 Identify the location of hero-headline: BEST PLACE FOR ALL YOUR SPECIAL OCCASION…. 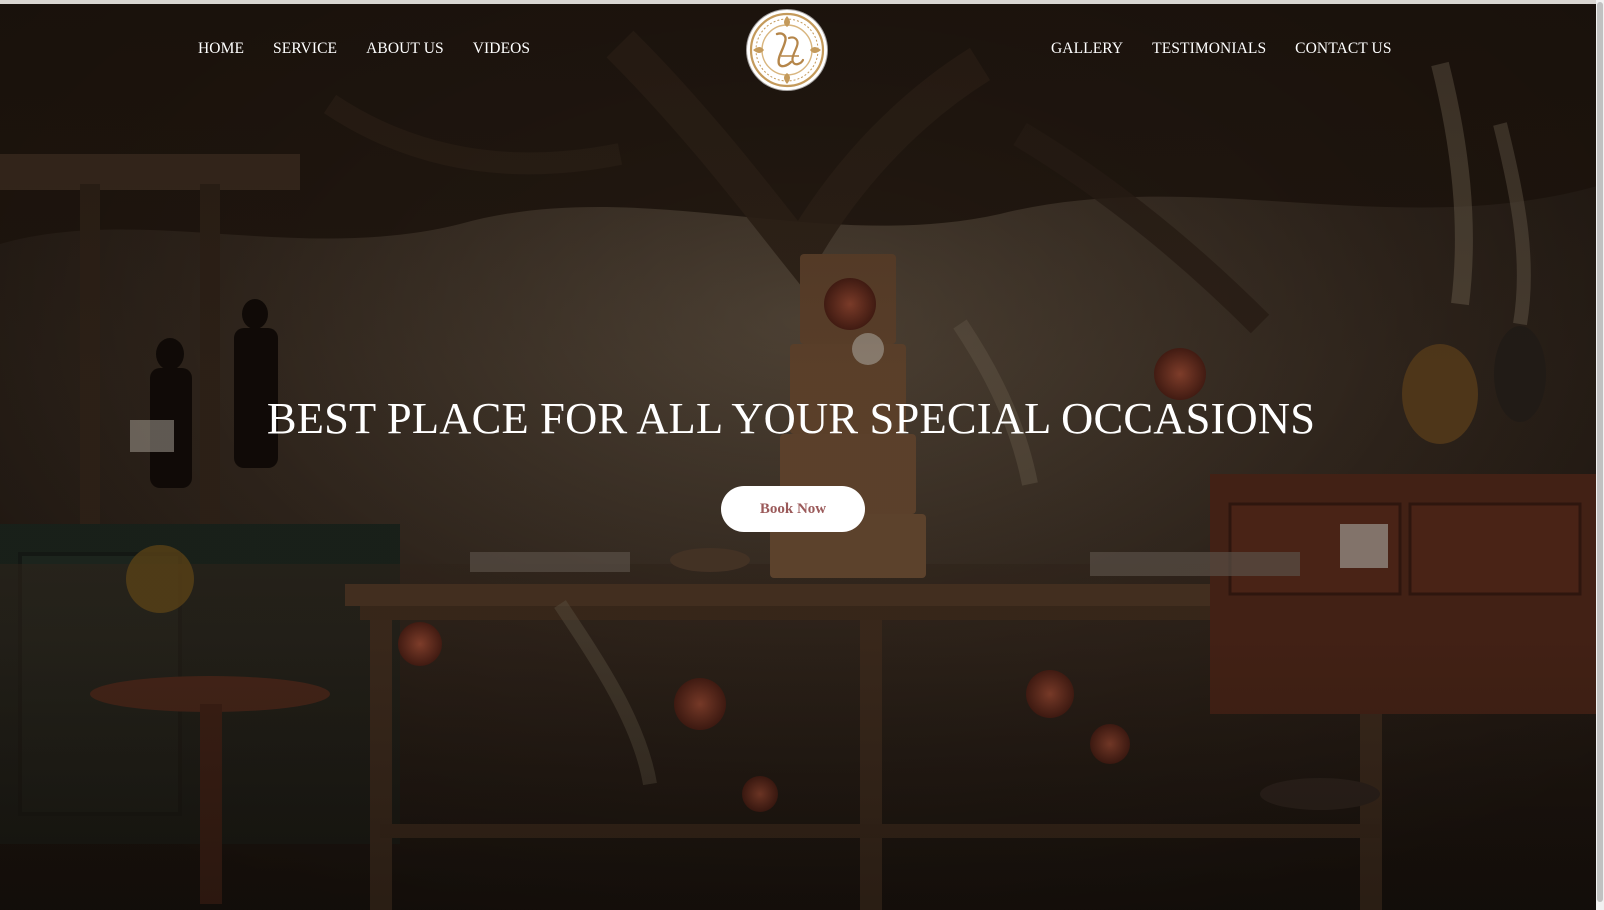
(791, 418).